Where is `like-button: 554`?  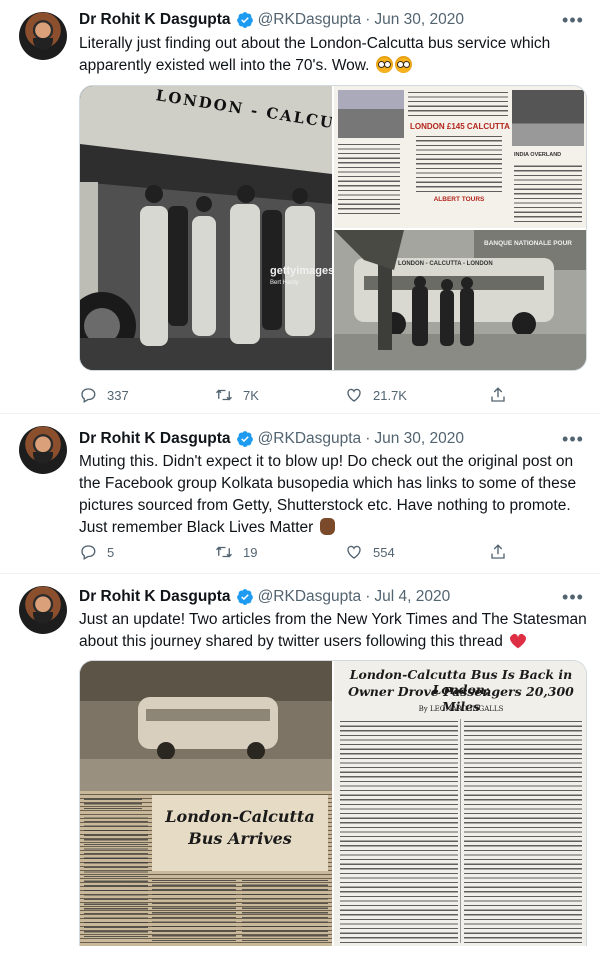
like-button: 554 is located at coordinates (370, 552).